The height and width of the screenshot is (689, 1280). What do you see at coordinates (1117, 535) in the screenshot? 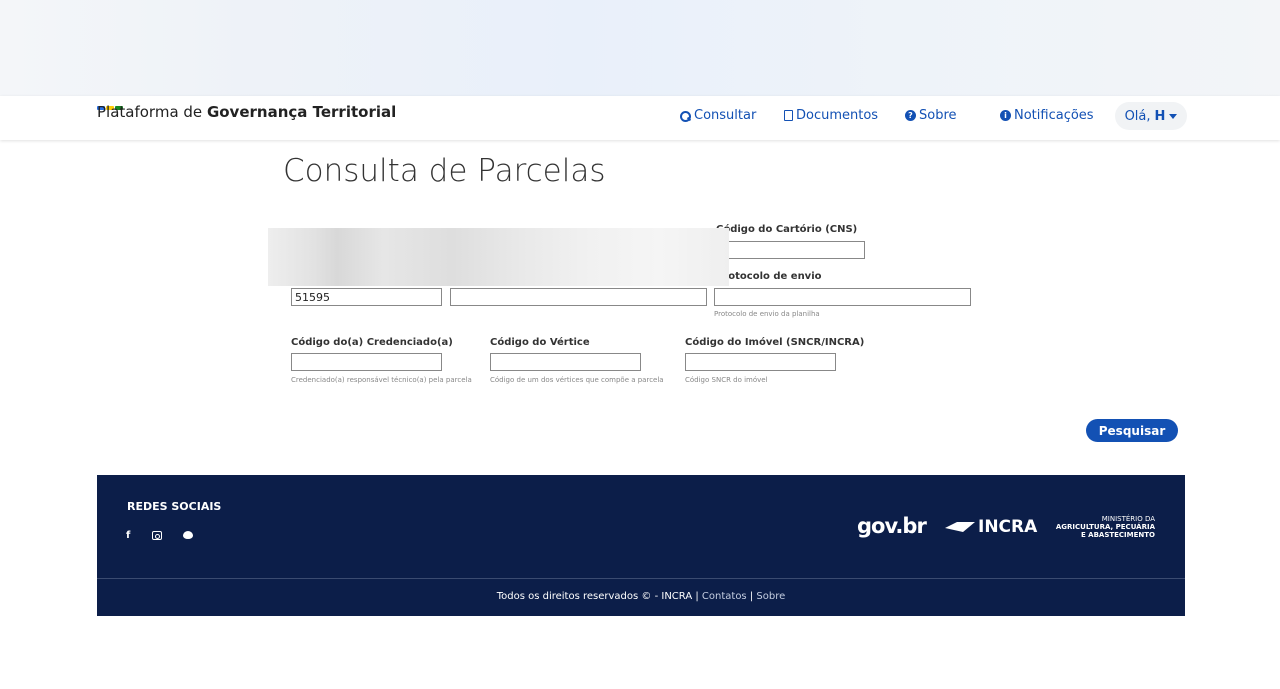
I see `ministerio-line3: E ABASTECIMENTO` at bounding box center [1117, 535].